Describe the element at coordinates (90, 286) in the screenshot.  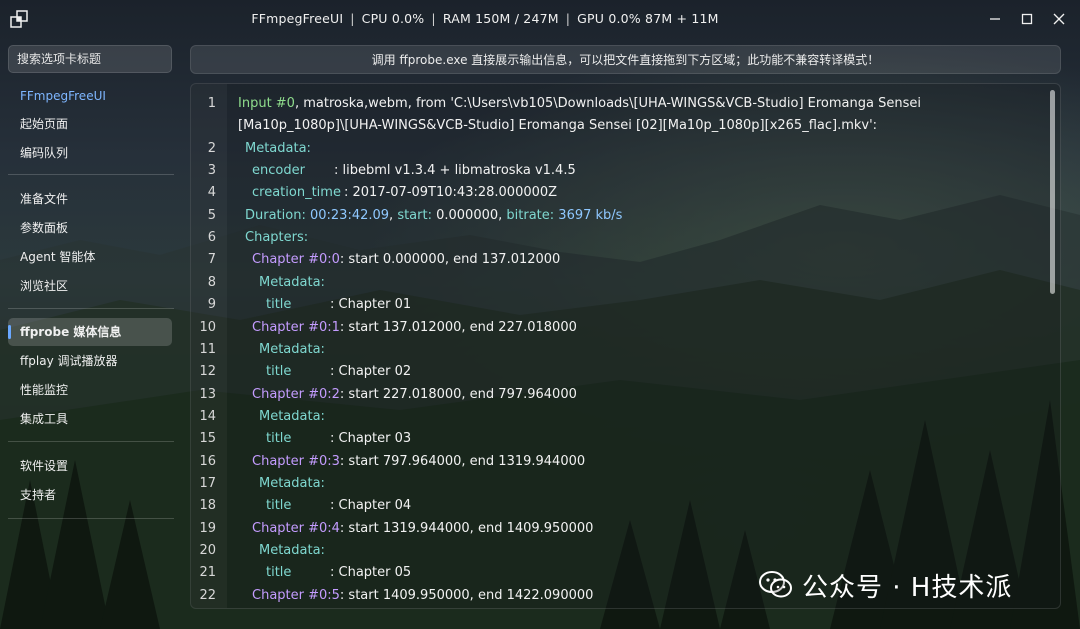
I see `sidebar-item-community: 浏览社区` at that location.